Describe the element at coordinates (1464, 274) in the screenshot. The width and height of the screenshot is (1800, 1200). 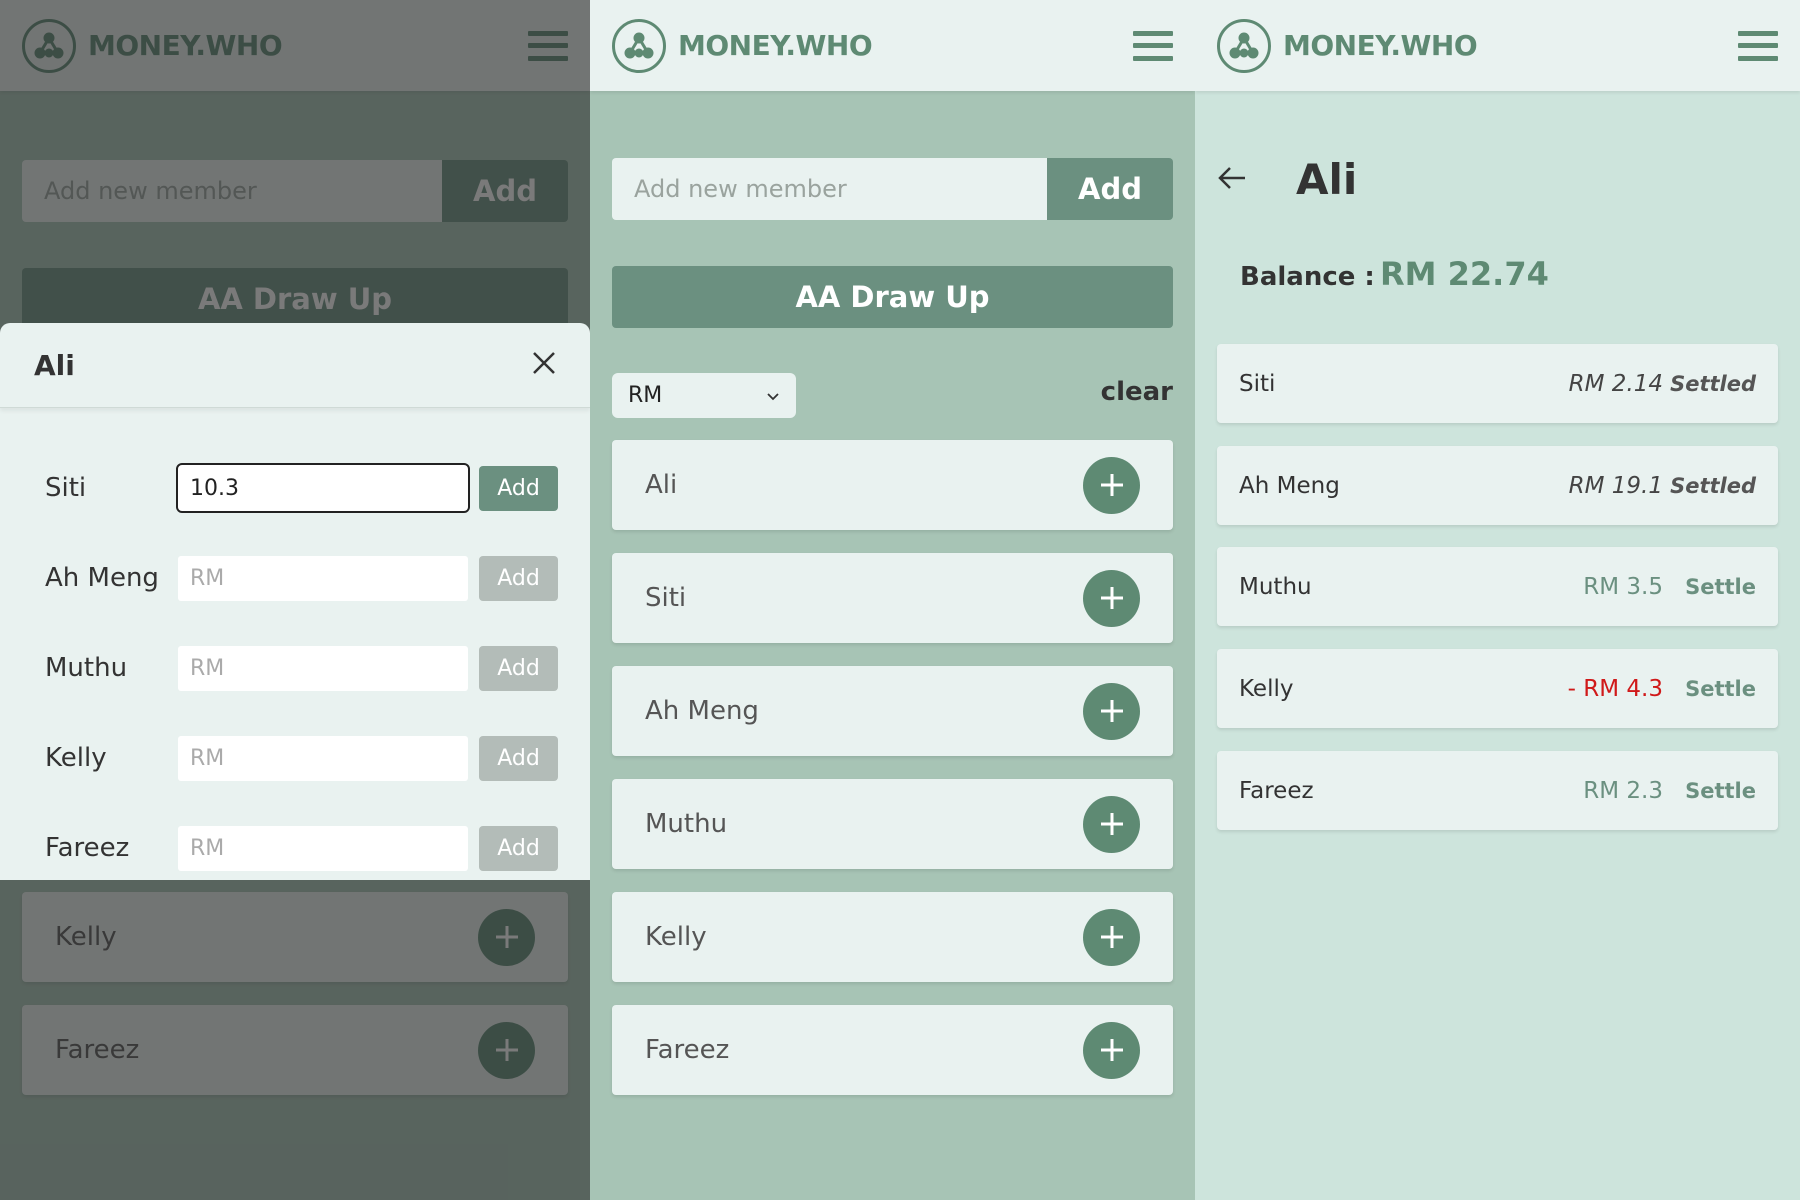
I see `balance-value: RM 22.74` at that location.